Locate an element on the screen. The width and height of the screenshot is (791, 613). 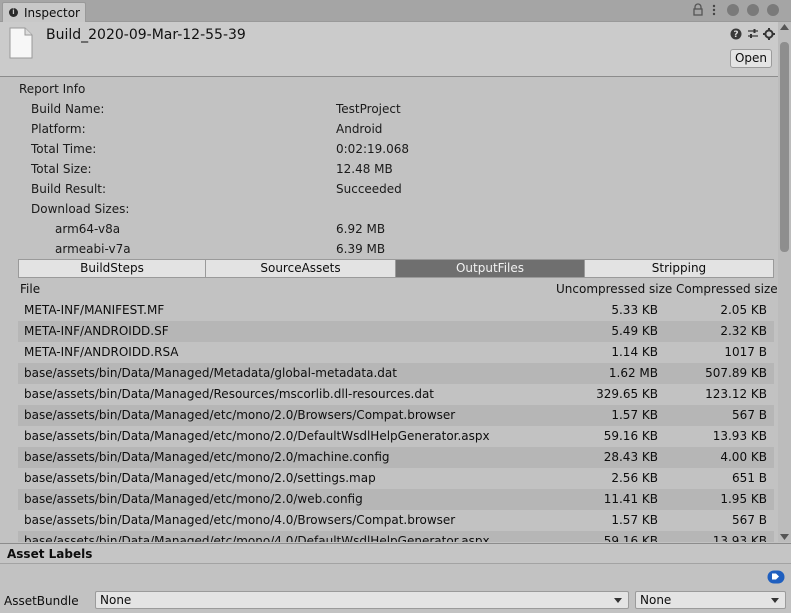
tab-outputfiles: OutputFiles is located at coordinates (490, 268).